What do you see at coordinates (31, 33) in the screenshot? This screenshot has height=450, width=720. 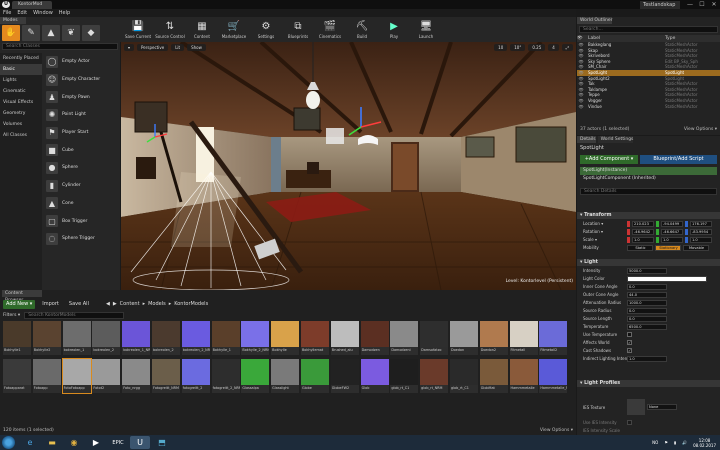 I see `paint-mode-icon: ✎` at bounding box center [31, 33].